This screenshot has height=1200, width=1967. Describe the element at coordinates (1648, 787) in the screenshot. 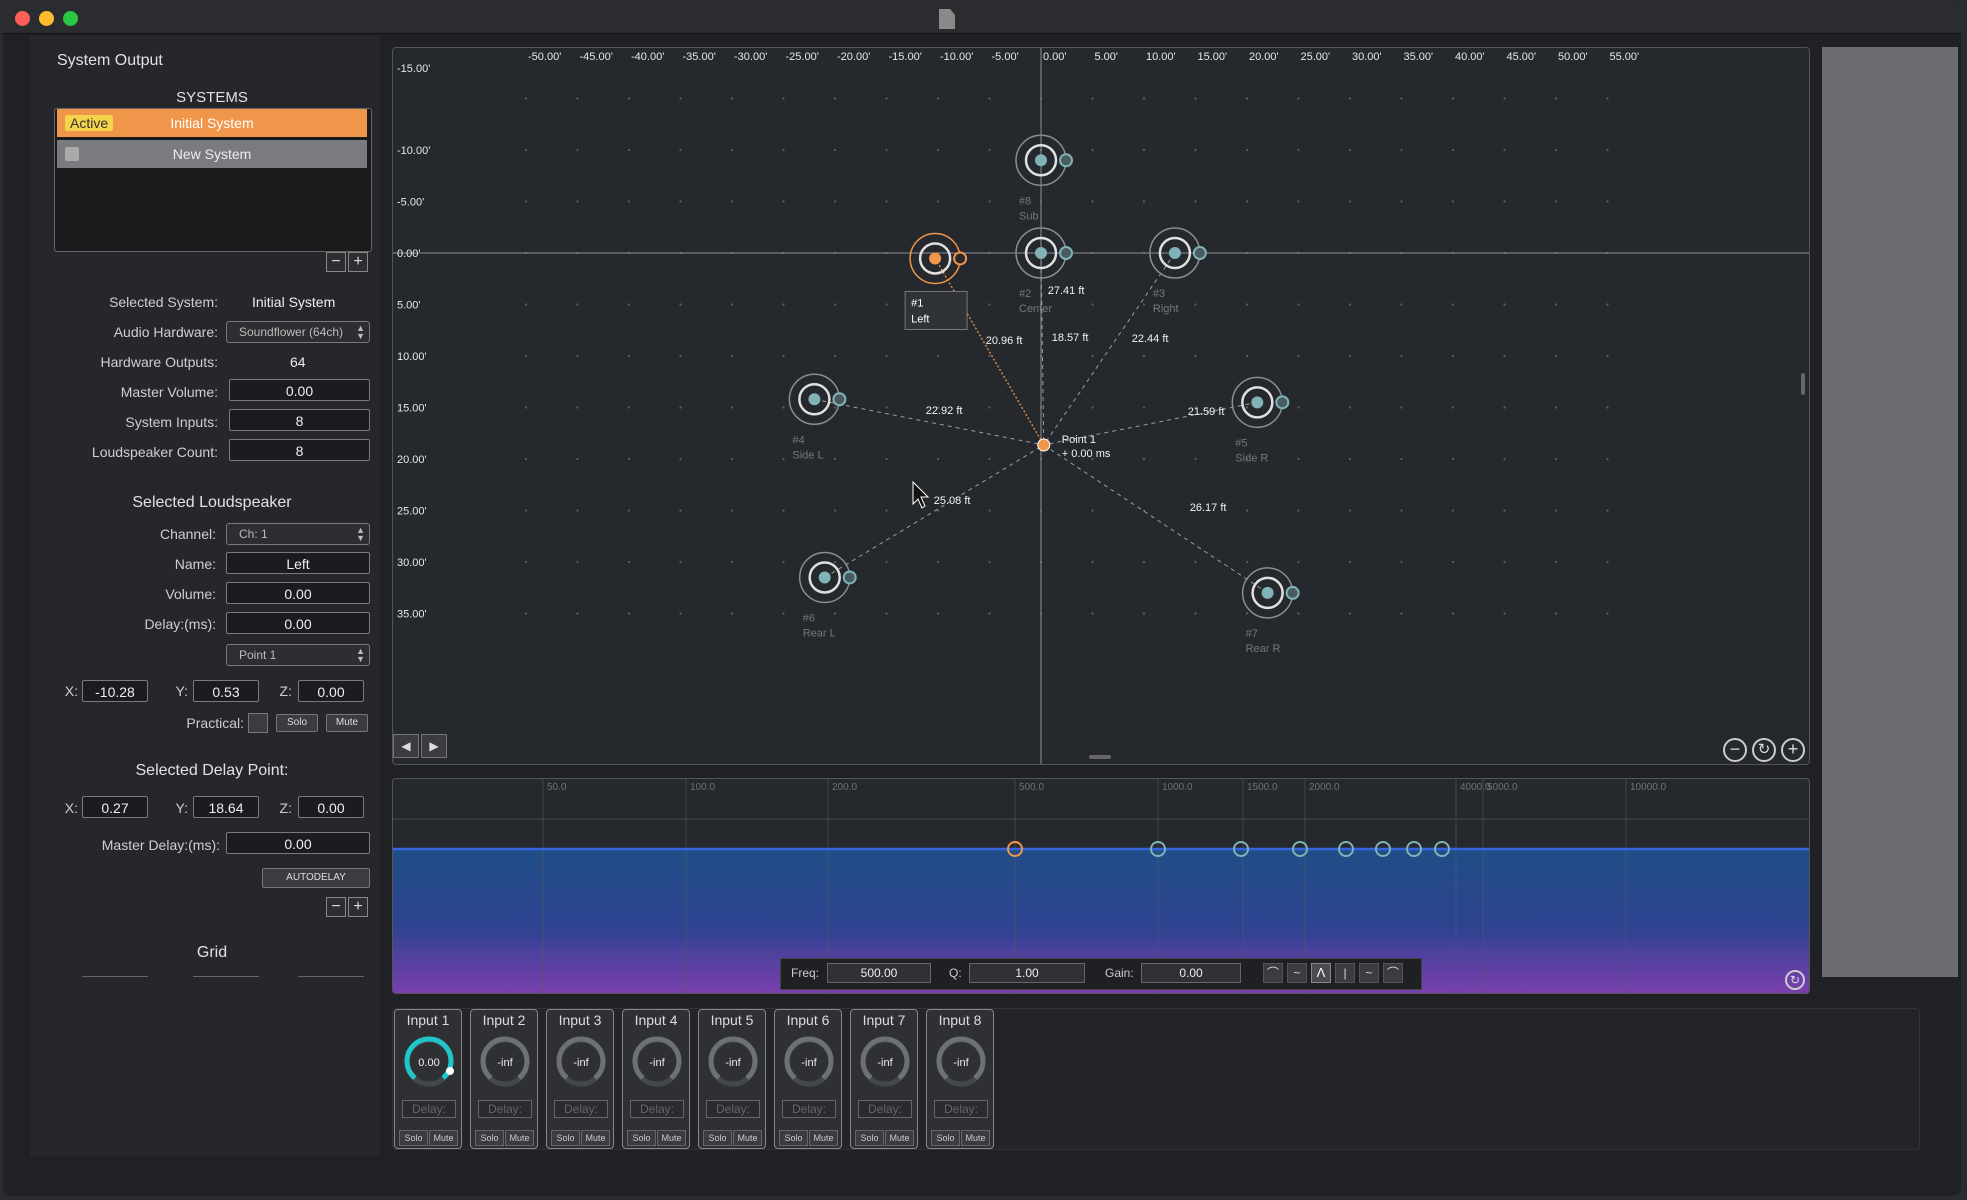

I see `freq-tick-label: 10000.0` at that location.